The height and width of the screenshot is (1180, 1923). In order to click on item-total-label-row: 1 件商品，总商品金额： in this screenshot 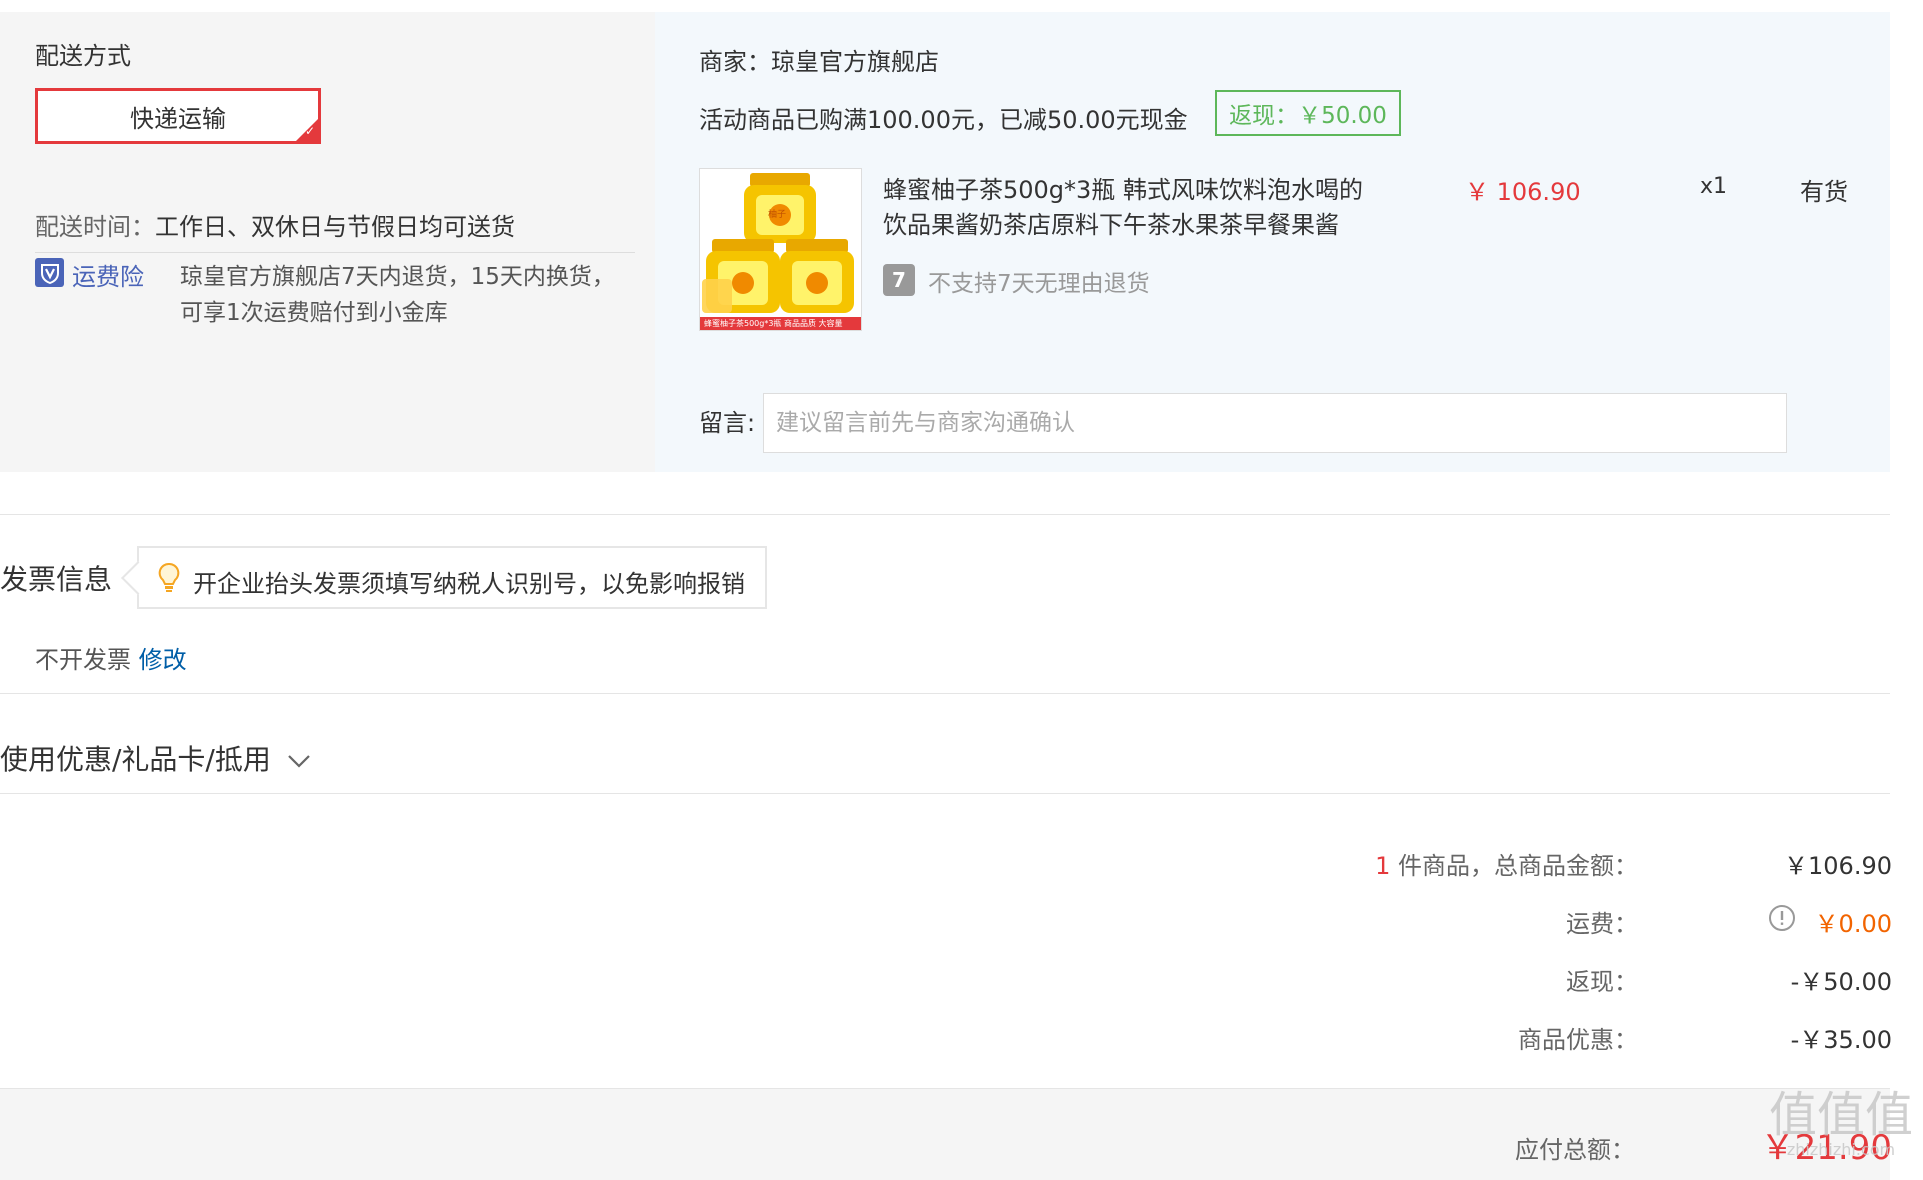, I will do `click(1506, 863)`.